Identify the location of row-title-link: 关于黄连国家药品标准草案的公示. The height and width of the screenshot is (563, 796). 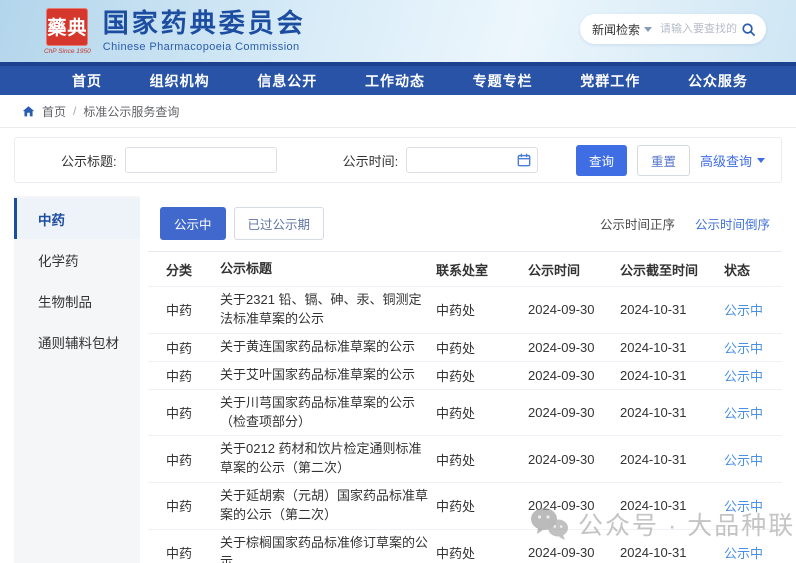
(328, 347).